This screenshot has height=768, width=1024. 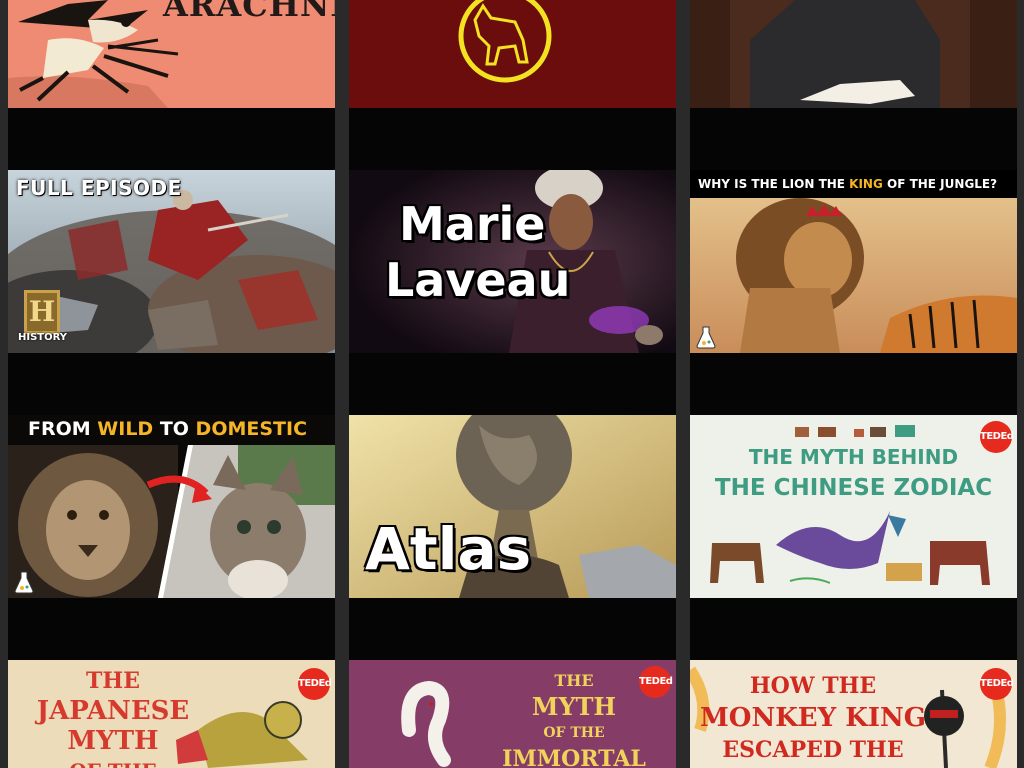 I want to click on arachne-title: ARACHNE, so click(x=249, y=12).